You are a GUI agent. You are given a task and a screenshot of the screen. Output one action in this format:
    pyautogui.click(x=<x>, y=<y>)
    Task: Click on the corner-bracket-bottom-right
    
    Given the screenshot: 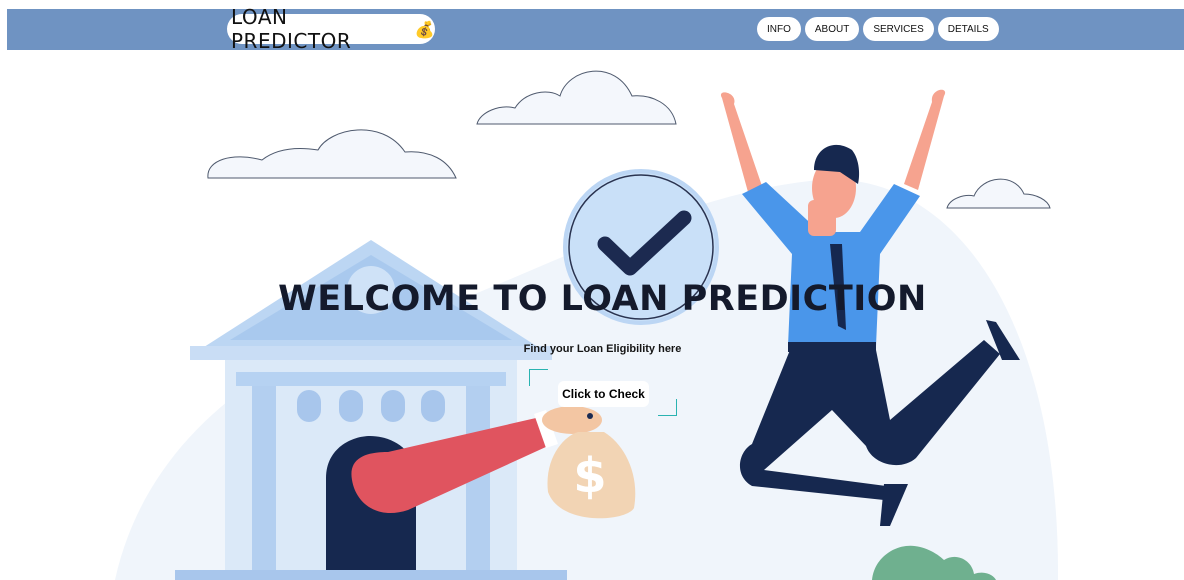 What is the action you would take?
    pyautogui.click(x=667, y=407)
    